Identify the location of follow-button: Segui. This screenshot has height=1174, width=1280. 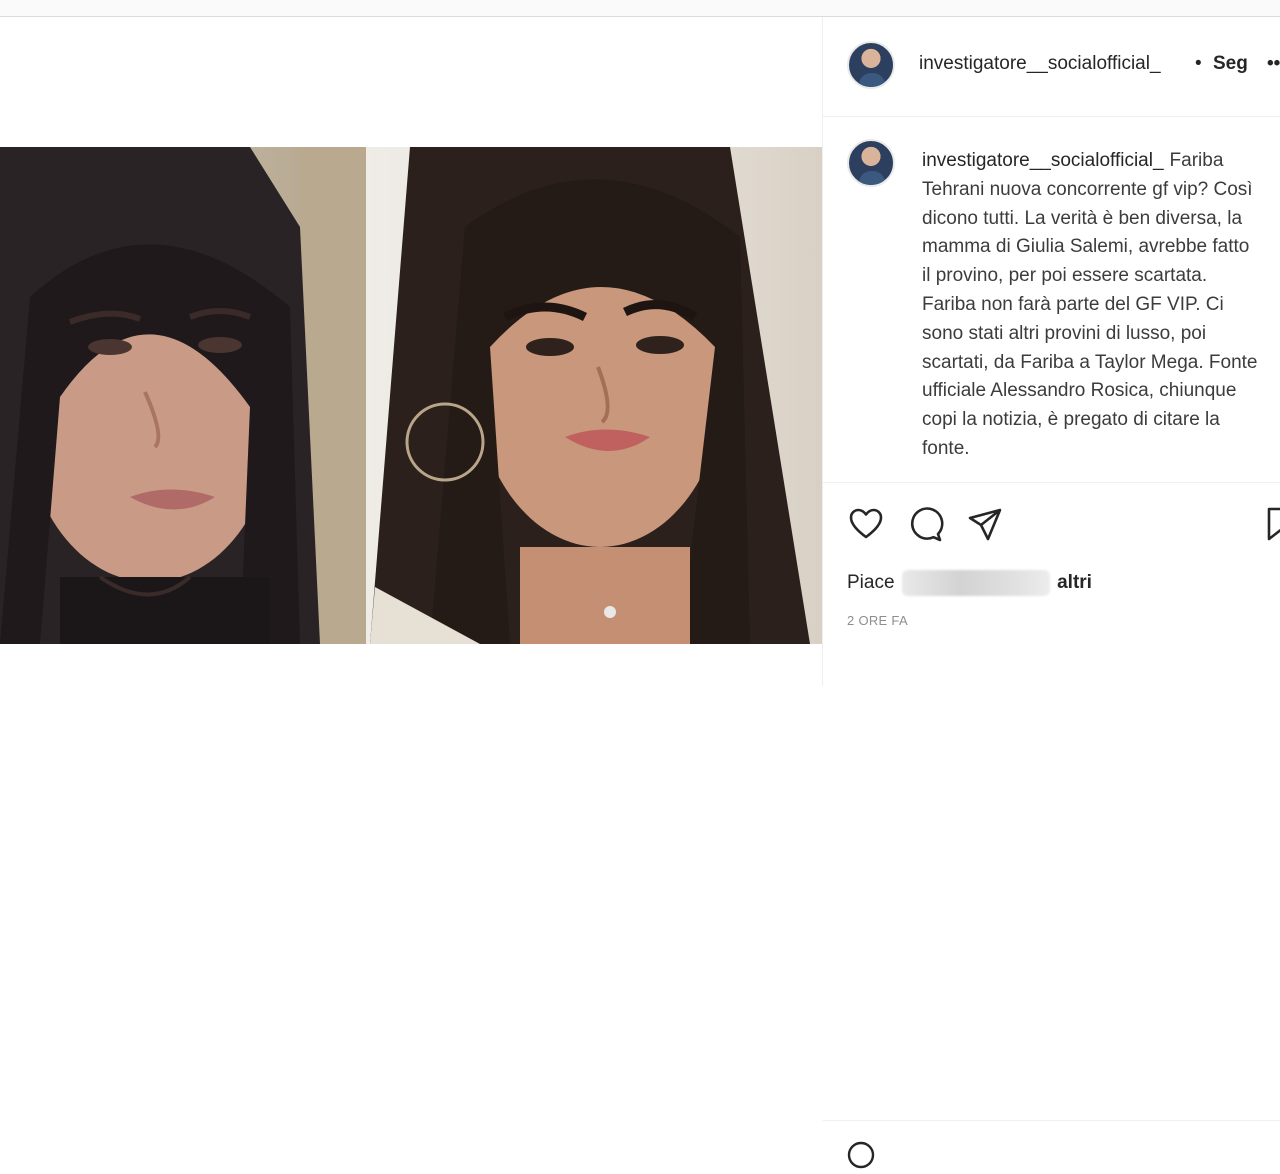
(1230, 64).